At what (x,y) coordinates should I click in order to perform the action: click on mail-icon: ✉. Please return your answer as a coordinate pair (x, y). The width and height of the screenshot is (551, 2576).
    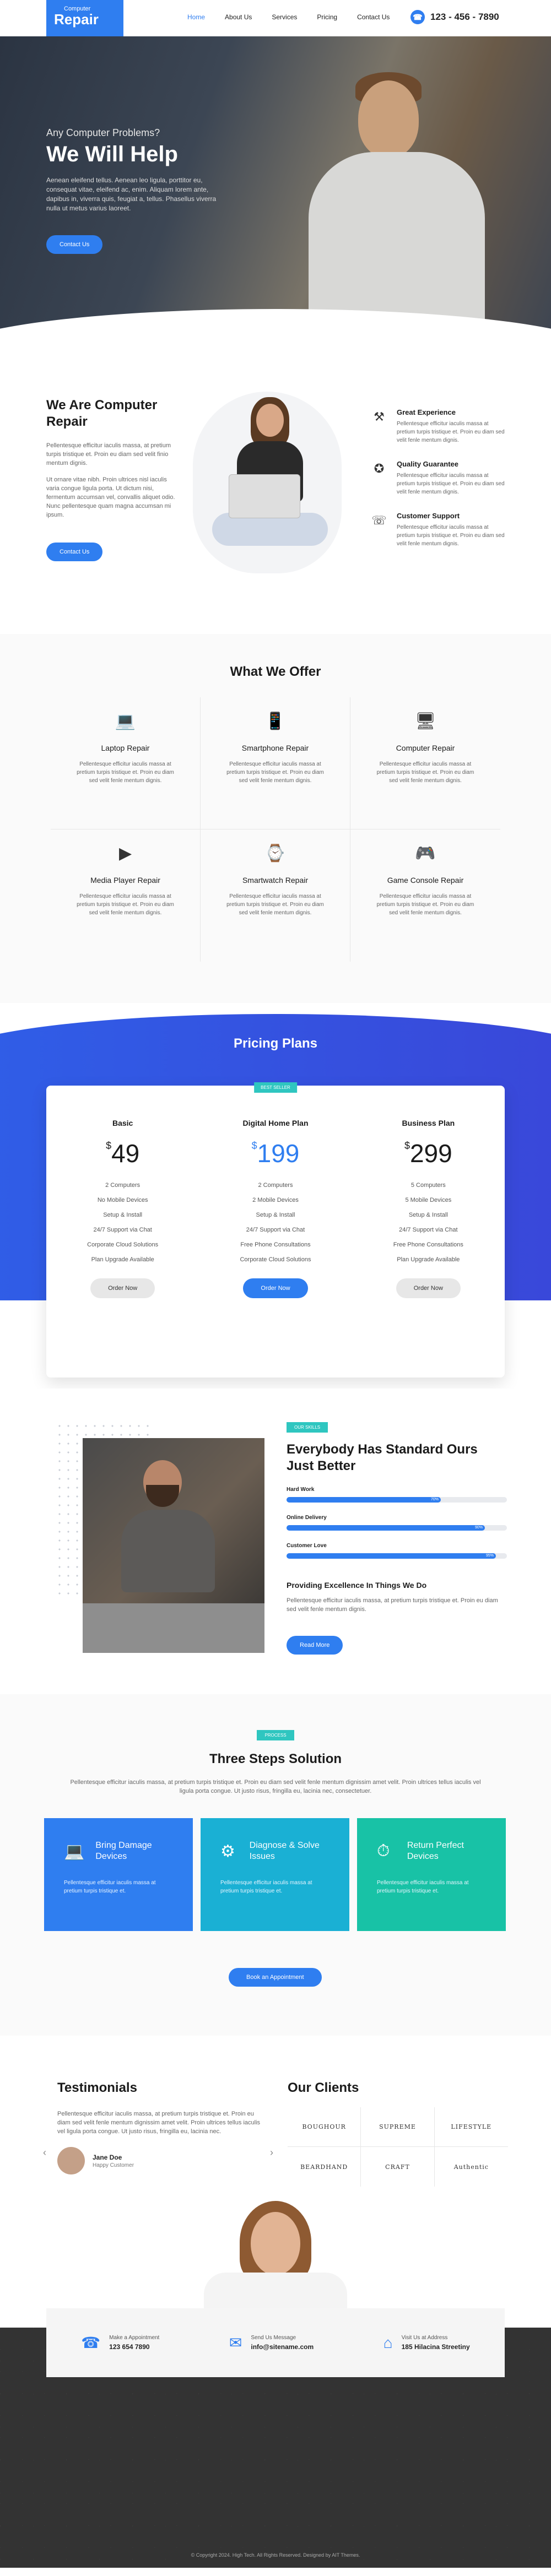
    Looking at the image, I should click on (235, 2342).